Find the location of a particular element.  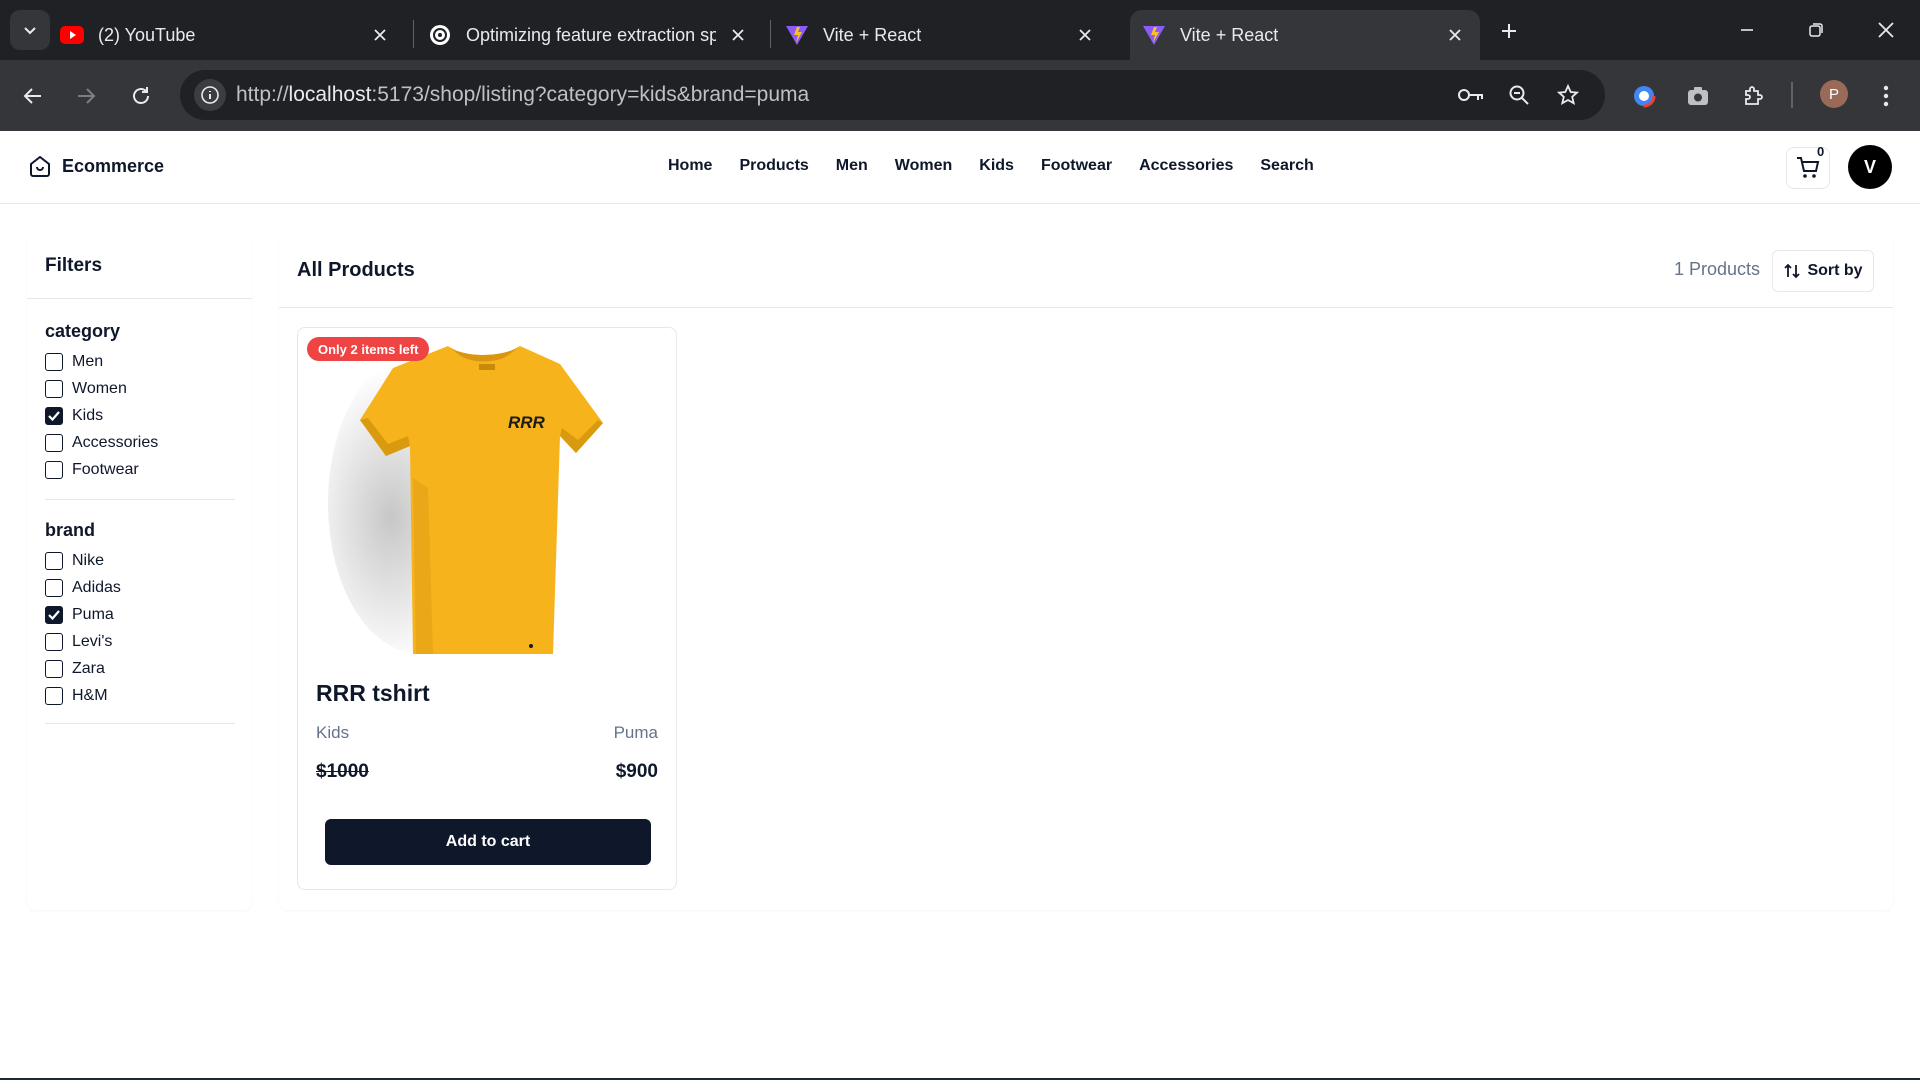

filter-option-nike: Nike is located at coordinates (74, 561).